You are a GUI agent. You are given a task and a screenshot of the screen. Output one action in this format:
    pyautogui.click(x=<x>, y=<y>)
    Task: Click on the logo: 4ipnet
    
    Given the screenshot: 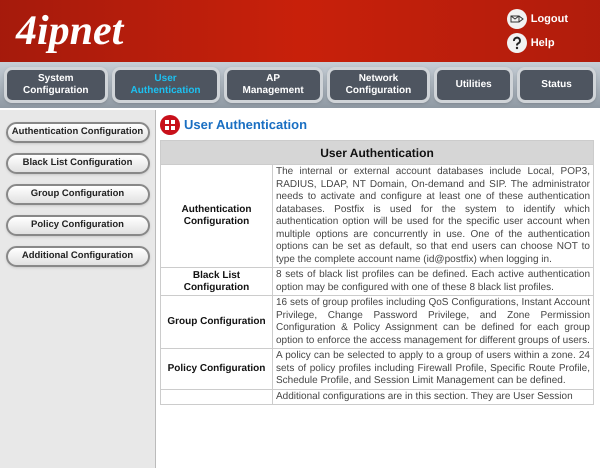 What is the action you would take?
    pyautogui.click(x=70, y=31)
    